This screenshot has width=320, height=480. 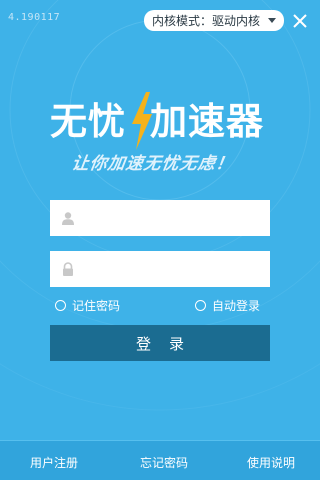 I want to click on version-label: 4.190117, so click(x=34, y=17).